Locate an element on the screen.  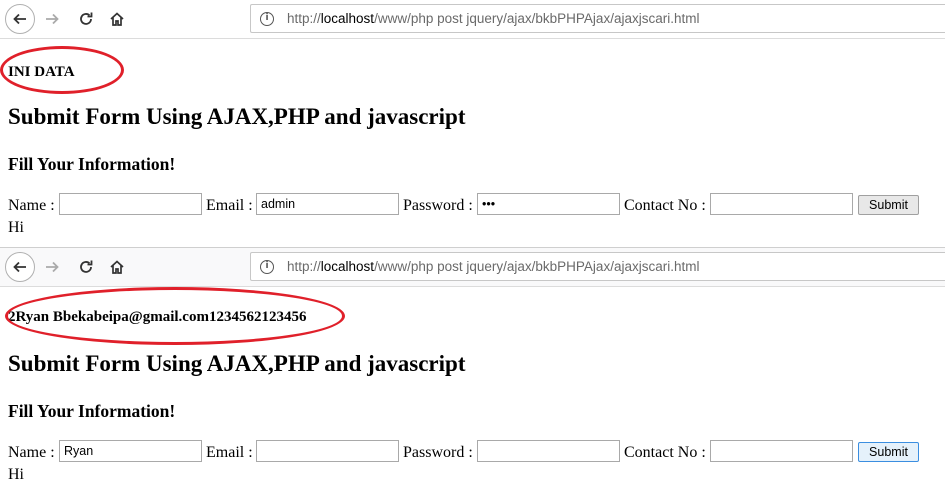
result-output: 2Ryan Bbekabeipa@gmail.com1234562123456 is located at coordinates (157, 317).